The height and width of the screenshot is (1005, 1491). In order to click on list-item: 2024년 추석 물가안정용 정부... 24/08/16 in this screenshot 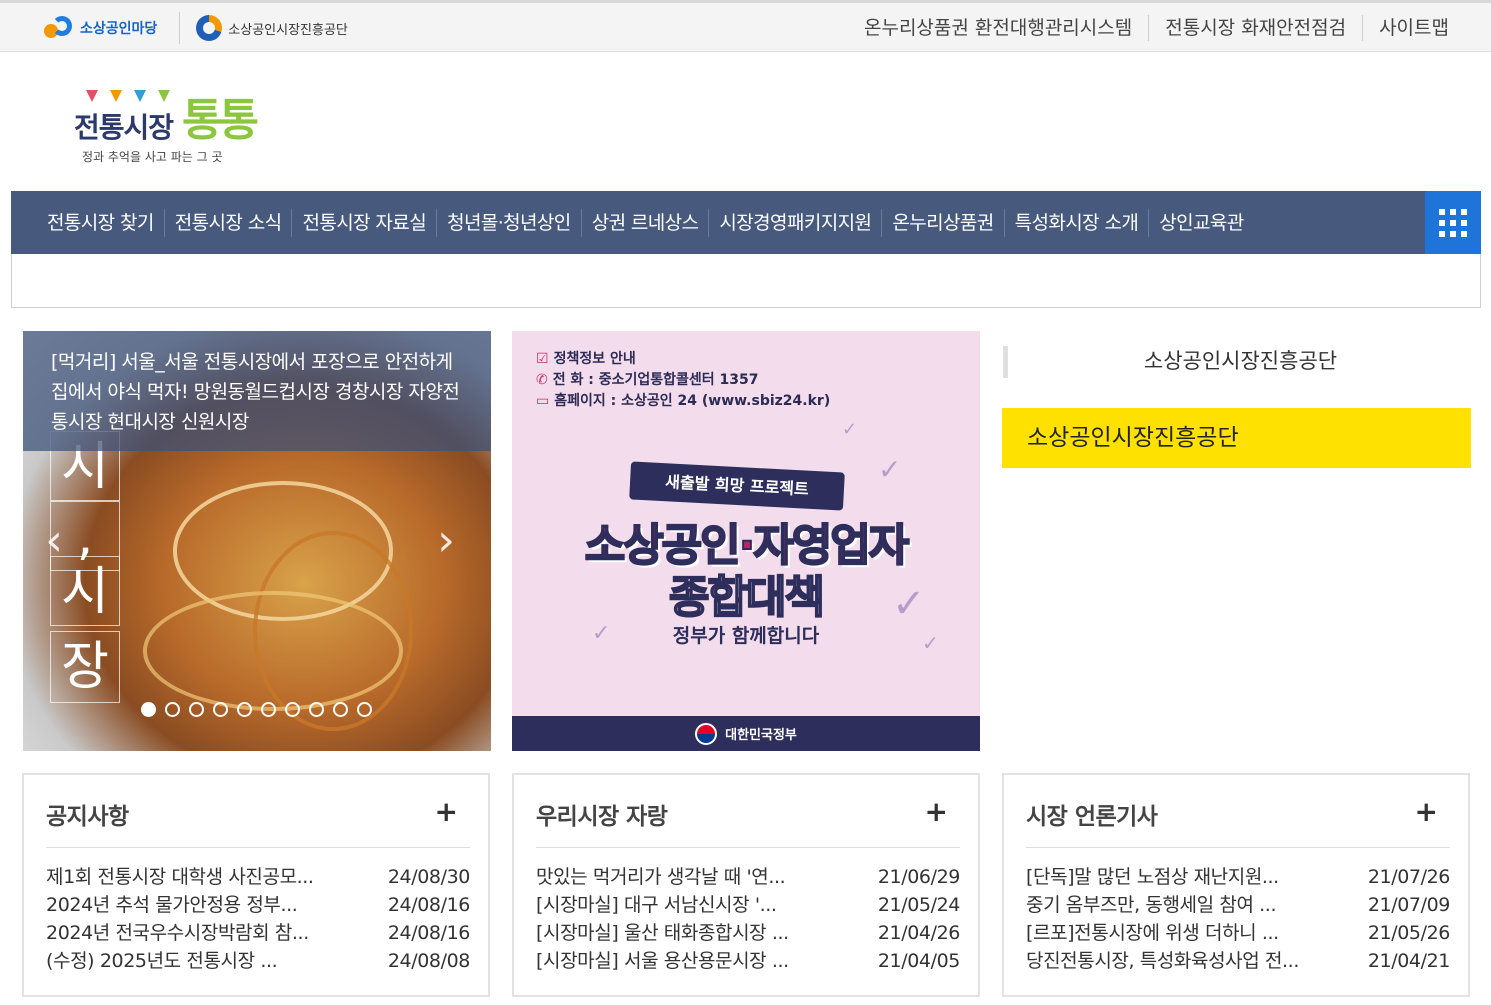, I will do `click(258, 905)`.